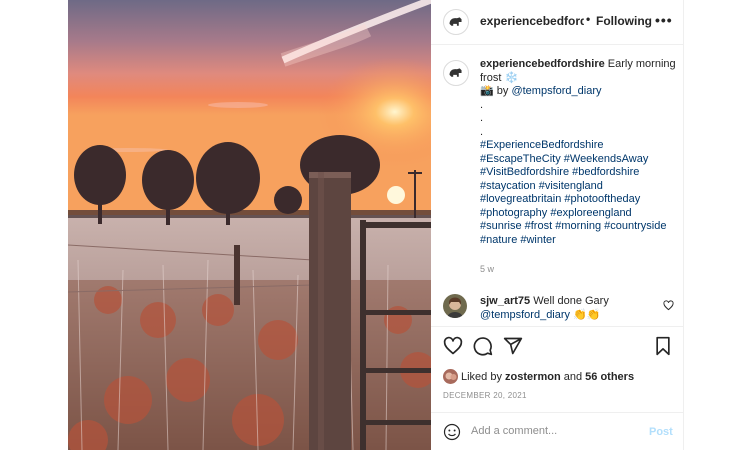 The image size is (750, 450). Describe the element at coordinates (581, 187) in the screenshot. I see `hashtag-line: #staycation #visitengland` at that location.